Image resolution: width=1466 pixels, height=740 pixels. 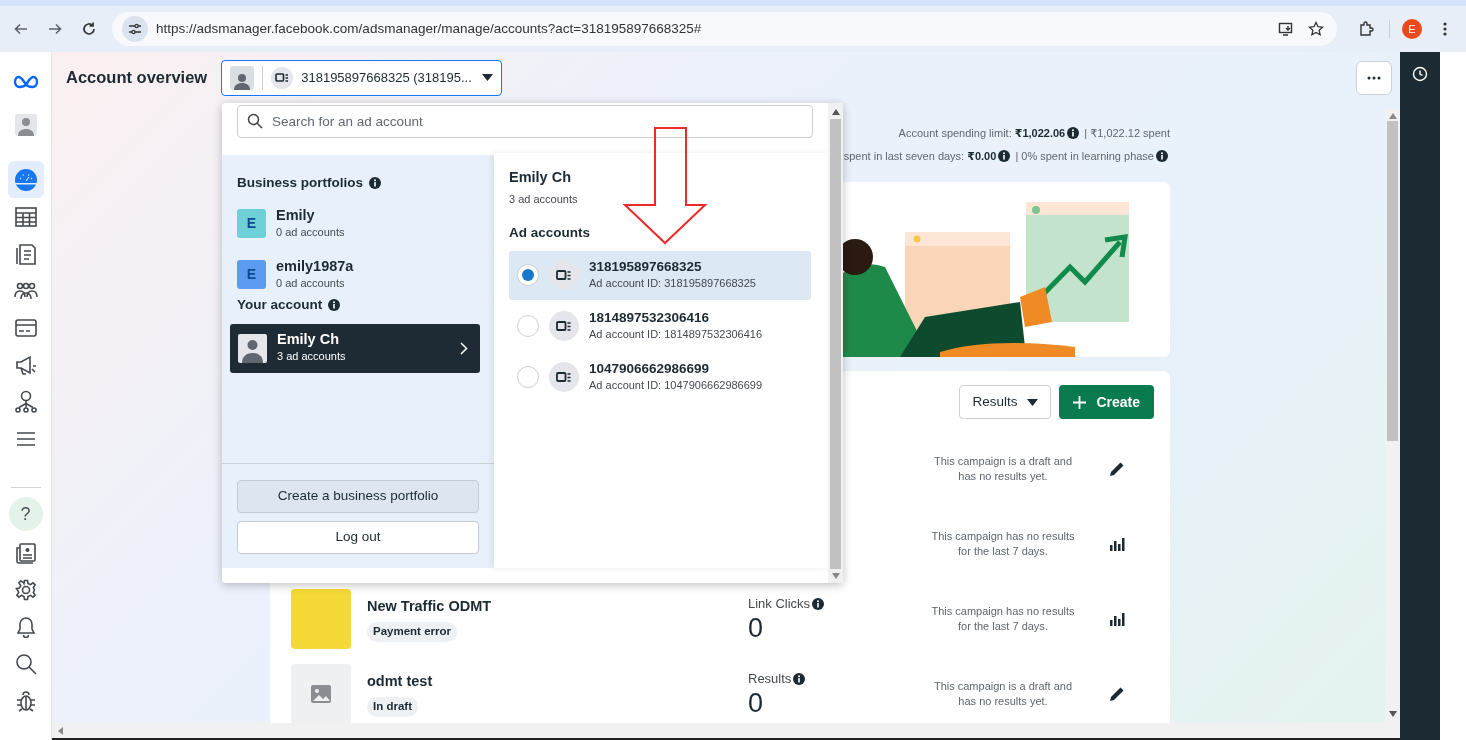 I want to click on section-heading: Business portfolios, so click(x=300, y=183).